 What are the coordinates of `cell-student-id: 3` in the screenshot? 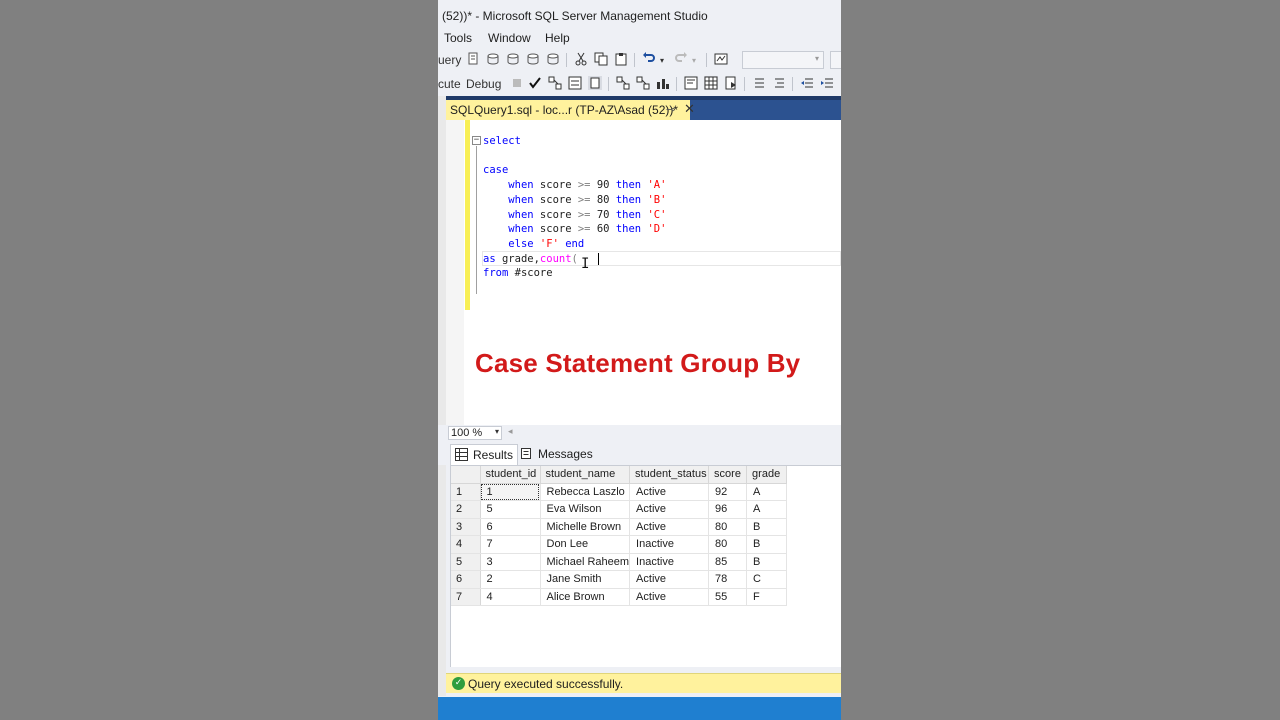 It's located at (510, 562).